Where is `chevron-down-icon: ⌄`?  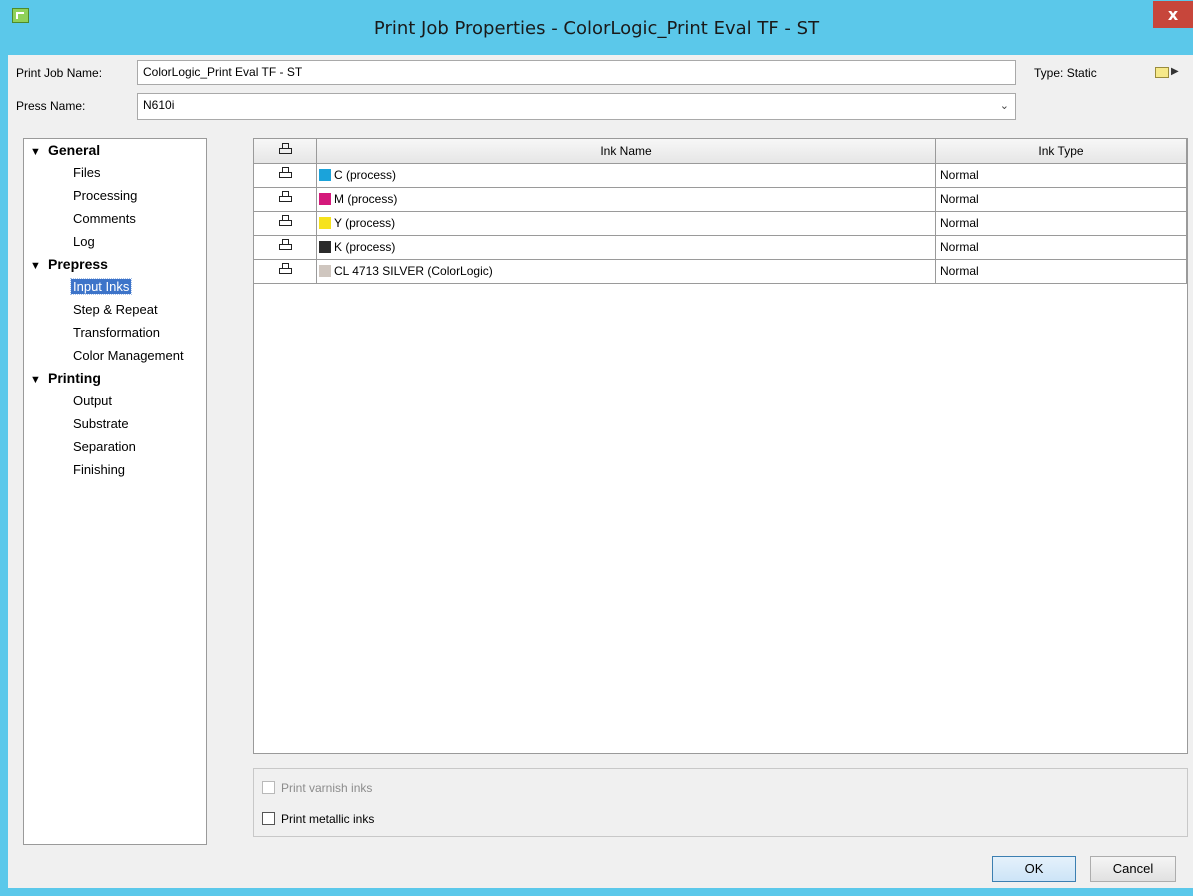
chevron-down-icon: ⌄ is located at coordinates (1004, 105).